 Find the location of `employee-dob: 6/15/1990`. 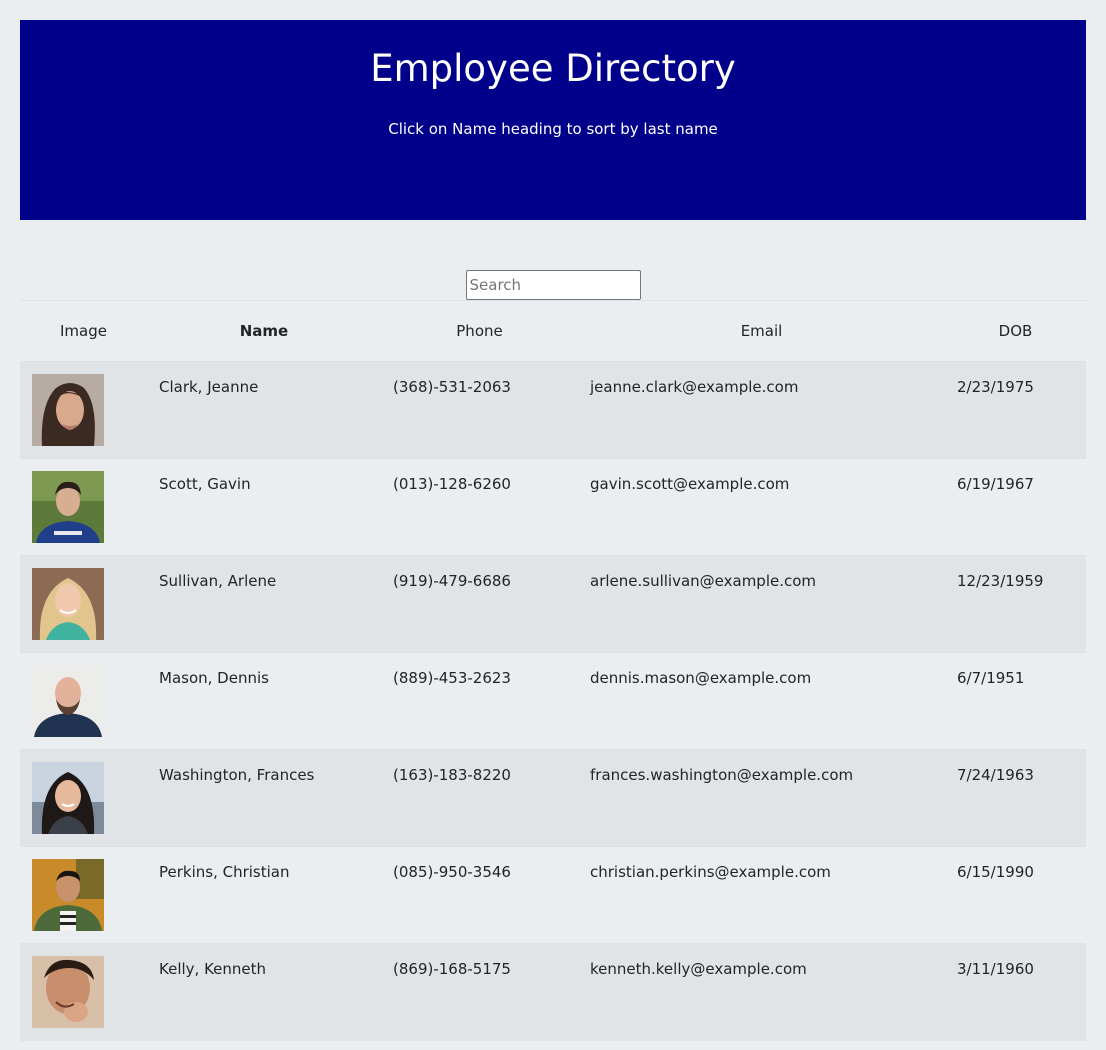

employee-dob: 6/15/1990 is located at coordinates (995, 872).